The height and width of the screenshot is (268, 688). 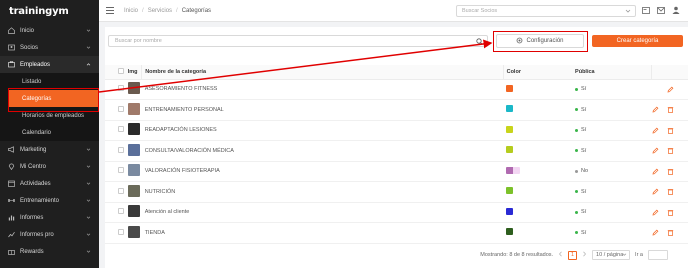 I want to click on member-search-placeholder: Buscar Socios, so click(x=480, y=11).